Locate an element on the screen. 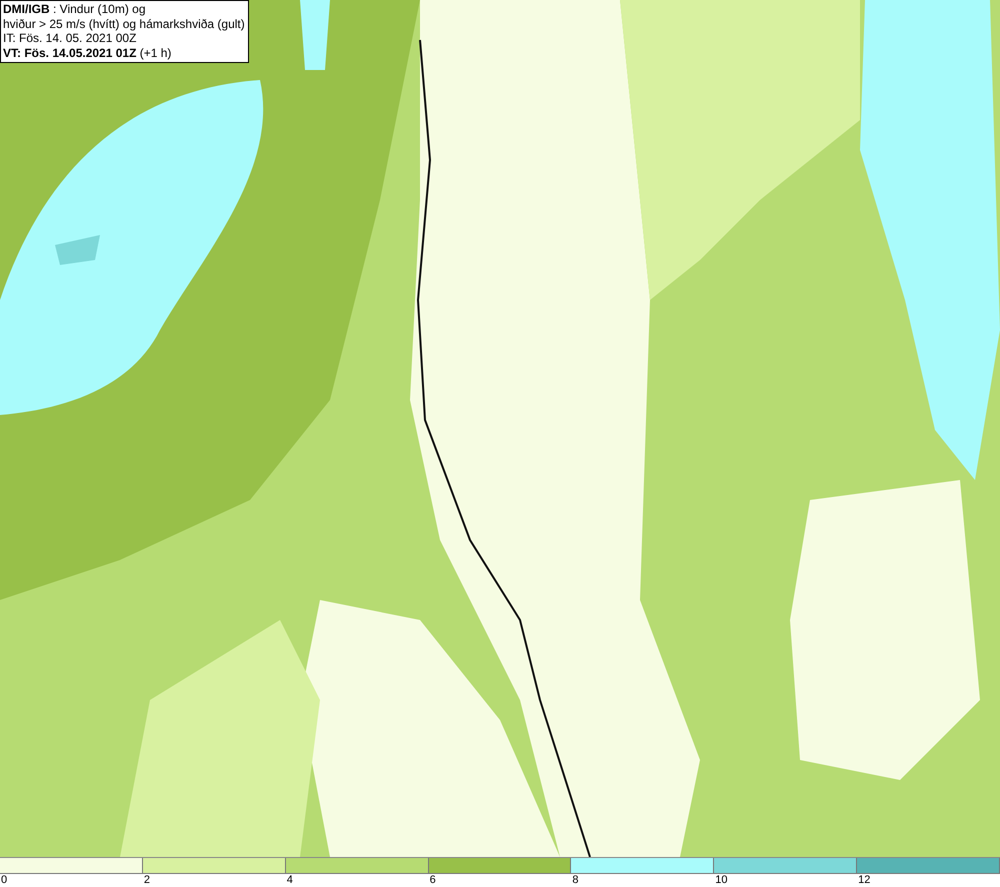 This screenshot has height=887, width=1000. legend-tick-label: 10 is located at coordinates (721, 880).